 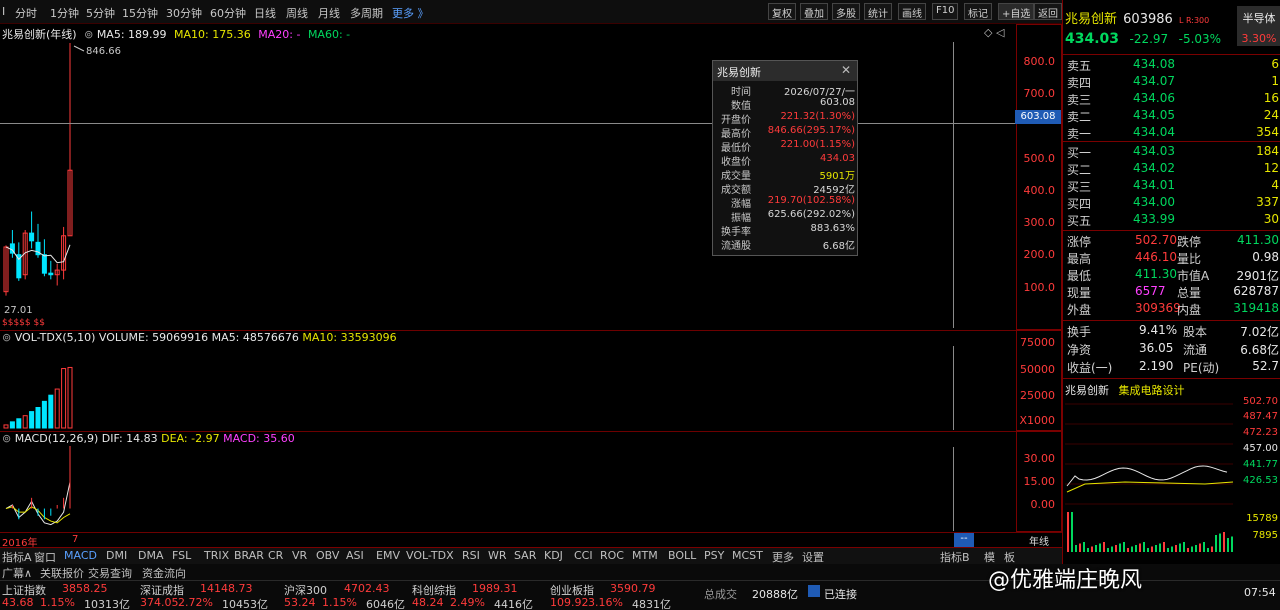 What do you see at coordinates (62, 573) in the screenshot?
I see `bottom-tab: 关联报价` at bounding box center [62, 573].